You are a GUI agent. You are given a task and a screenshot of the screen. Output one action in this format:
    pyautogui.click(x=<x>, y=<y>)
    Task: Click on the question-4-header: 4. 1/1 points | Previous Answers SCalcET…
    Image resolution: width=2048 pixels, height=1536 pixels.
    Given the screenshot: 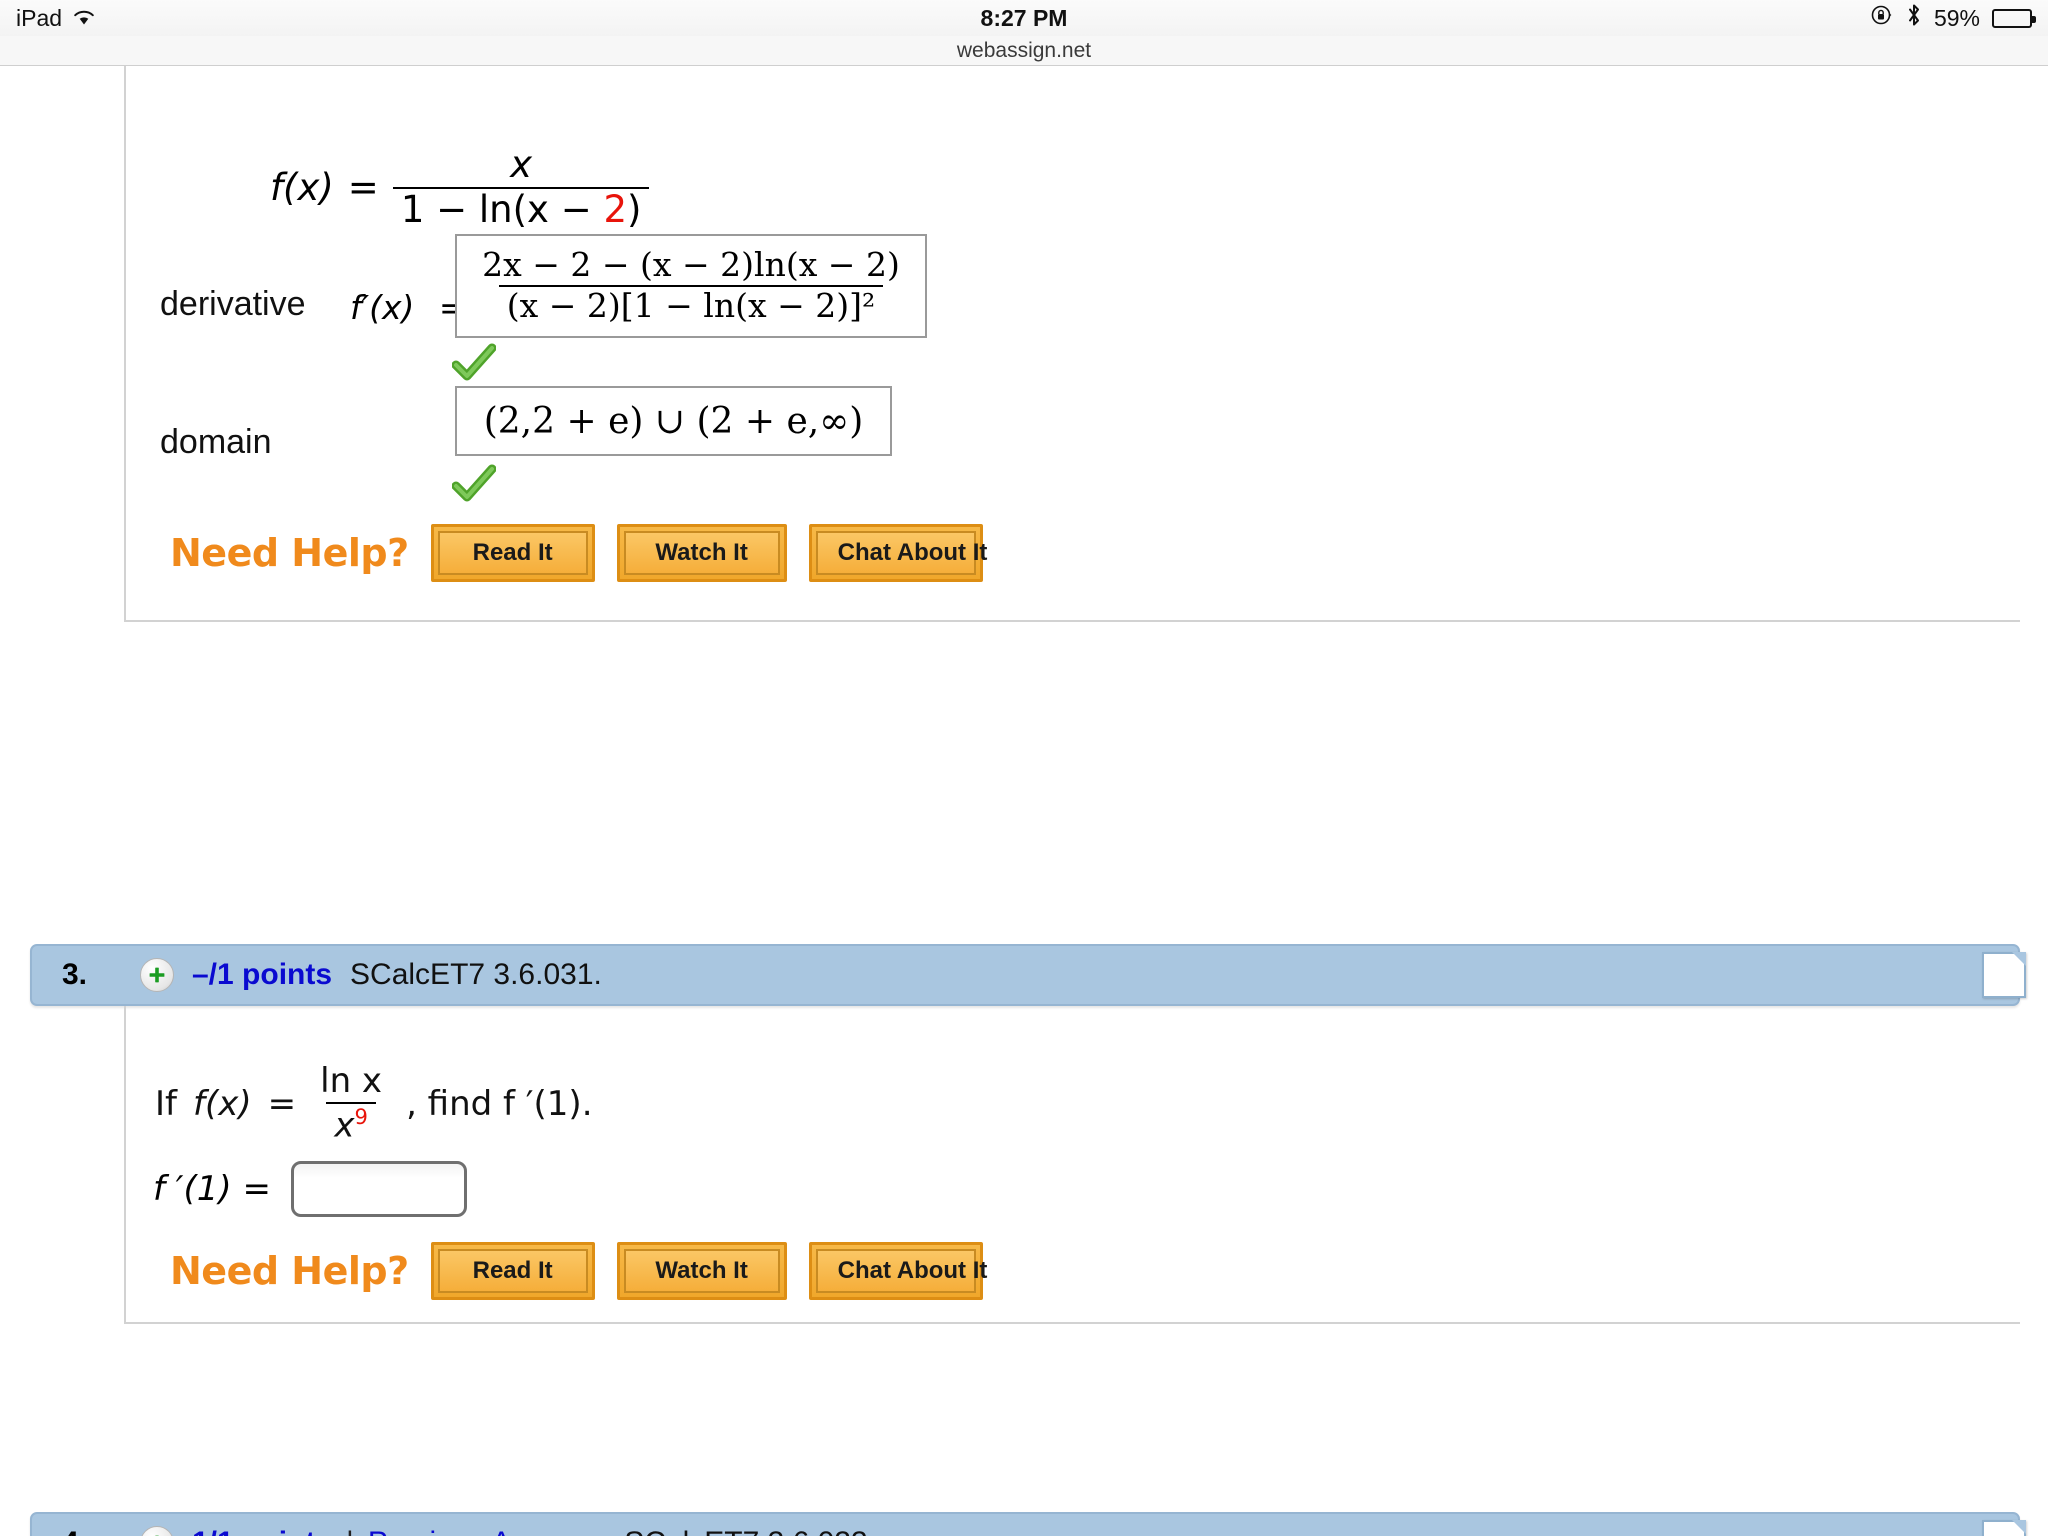 What is the action you would take?
    pyautogui.click(x=1028, y=1524)
    